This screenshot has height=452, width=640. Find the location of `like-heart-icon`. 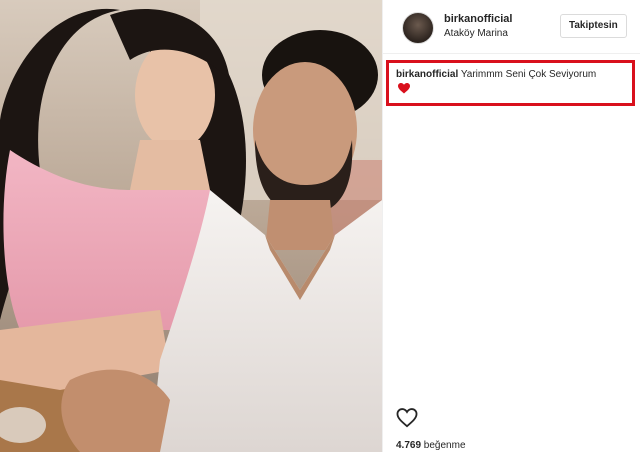

like-heart-icon is located at coordinates (407, 418).